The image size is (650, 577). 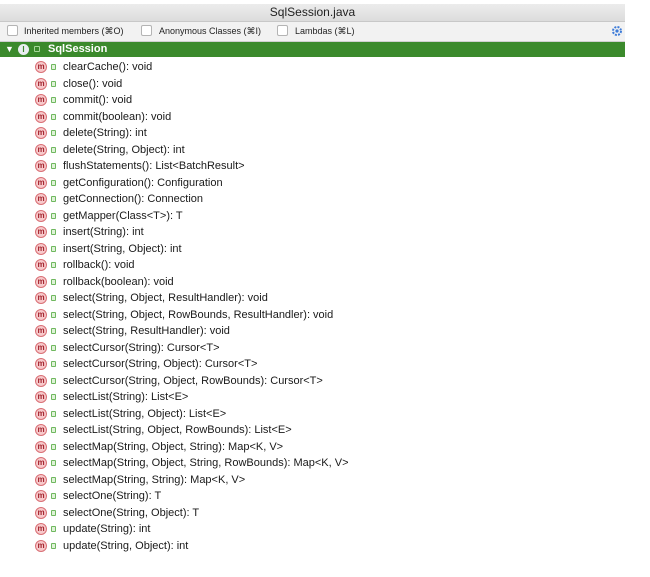 What do you see at coordinates (126, 397) in the screenshot?
I see `method-signature: selectList(String): List<E>` at bounding box center [126, 397].